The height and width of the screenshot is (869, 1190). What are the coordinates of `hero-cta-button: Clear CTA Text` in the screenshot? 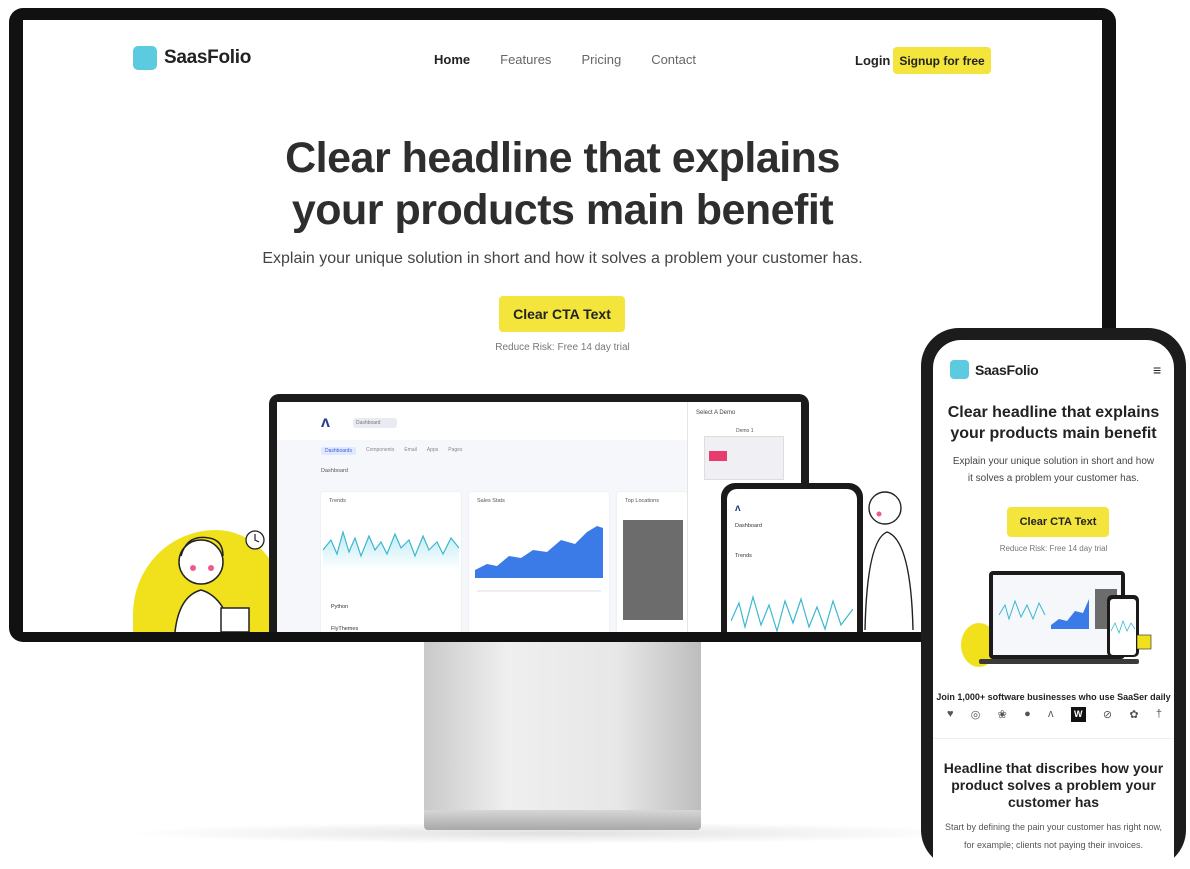 It's located at (562, 314).